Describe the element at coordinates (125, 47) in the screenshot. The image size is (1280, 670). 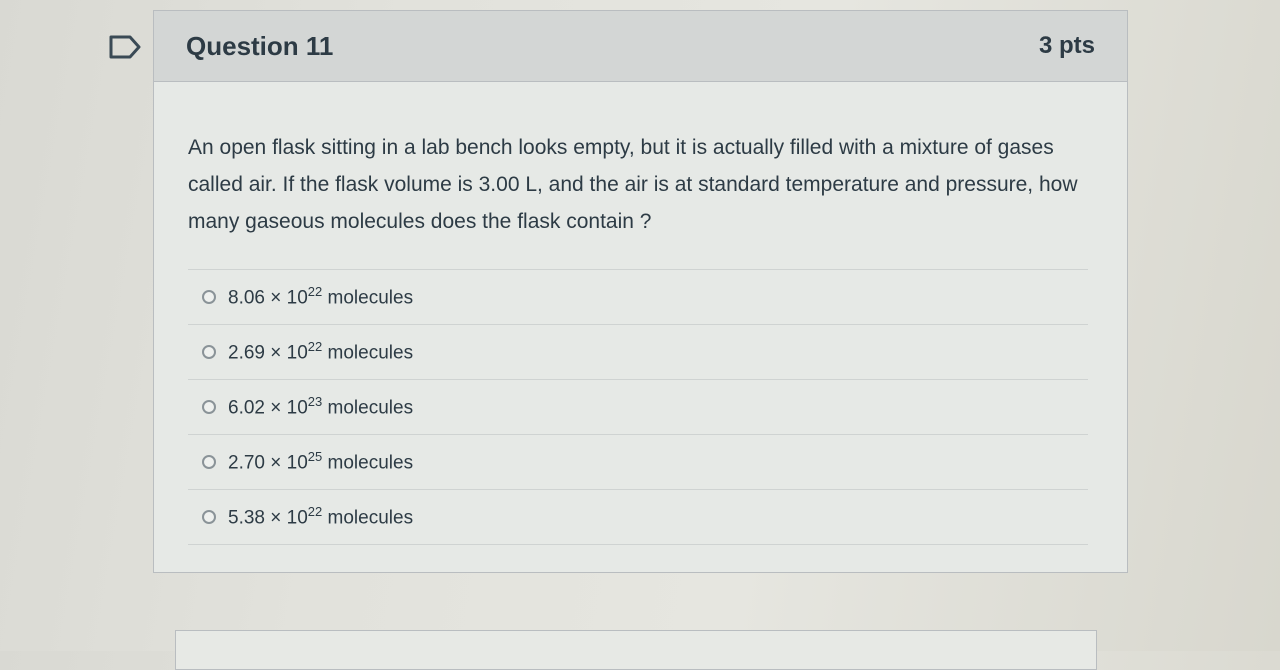
I see `flag-question-icon` at that location.